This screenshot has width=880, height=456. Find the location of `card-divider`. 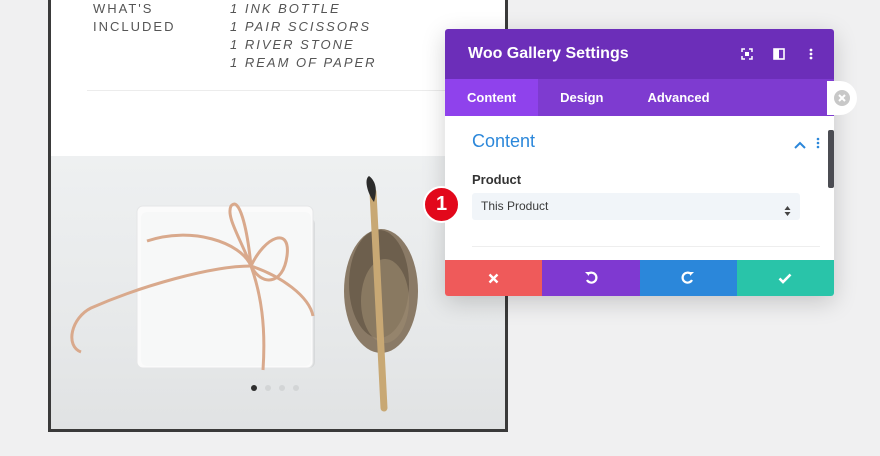

card-divider is located at coordinates (278, 90).